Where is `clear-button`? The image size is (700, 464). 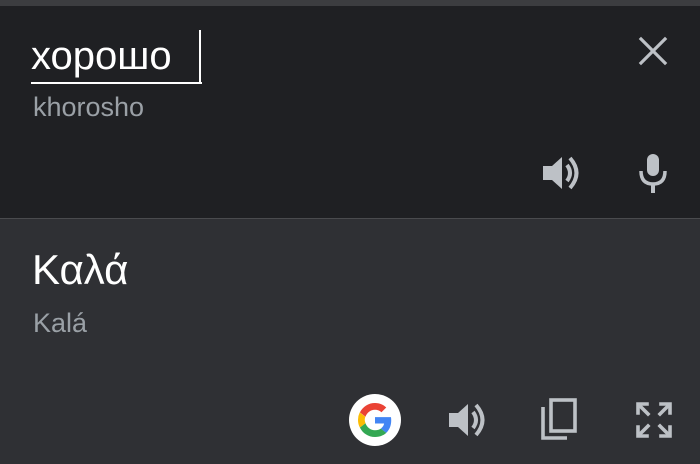 clear-button is located at coordinates (653, 51).